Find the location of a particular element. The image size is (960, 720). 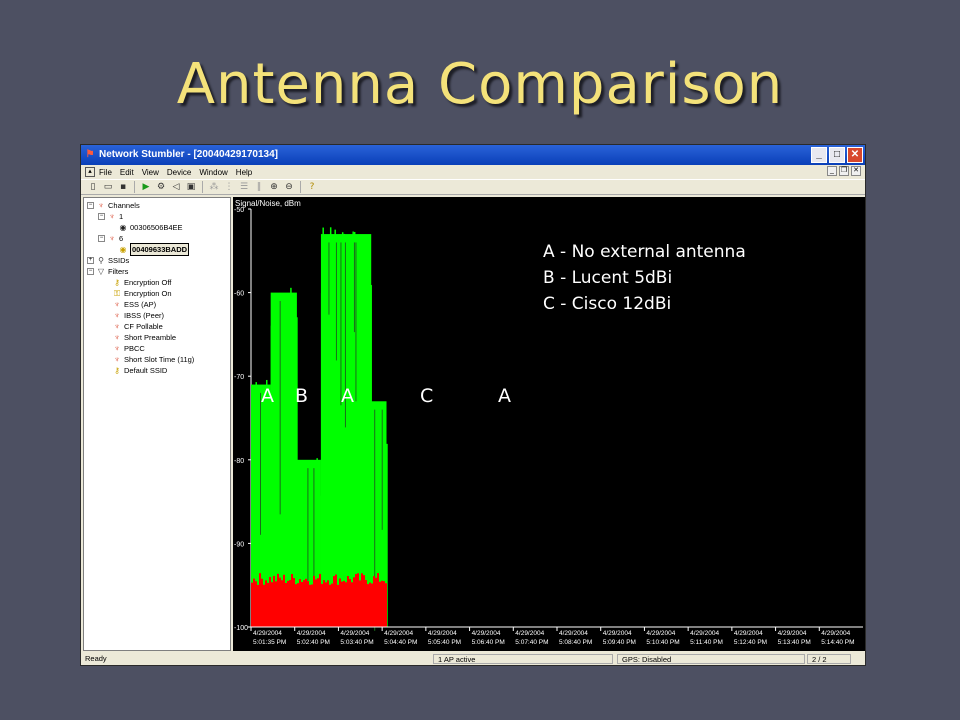

sound-icon: ◁ is located at coordinates (176, 187).